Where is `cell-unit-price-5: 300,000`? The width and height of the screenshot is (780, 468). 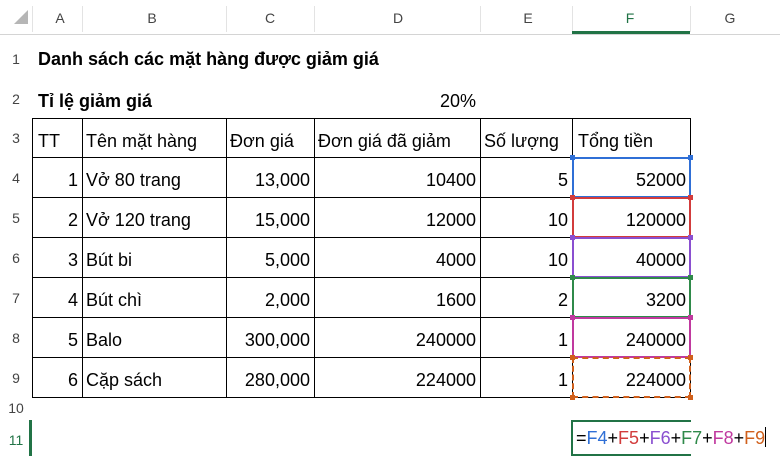 cell-unit-price-5: 300,000 is located at coordinates (270, 340).